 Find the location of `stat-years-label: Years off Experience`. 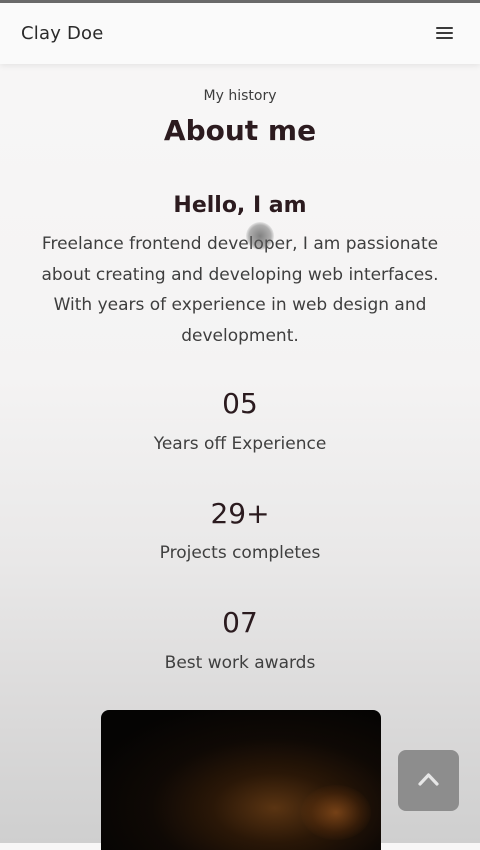

stat-years-label: Years off Experience is located at coordinates (240, 444).